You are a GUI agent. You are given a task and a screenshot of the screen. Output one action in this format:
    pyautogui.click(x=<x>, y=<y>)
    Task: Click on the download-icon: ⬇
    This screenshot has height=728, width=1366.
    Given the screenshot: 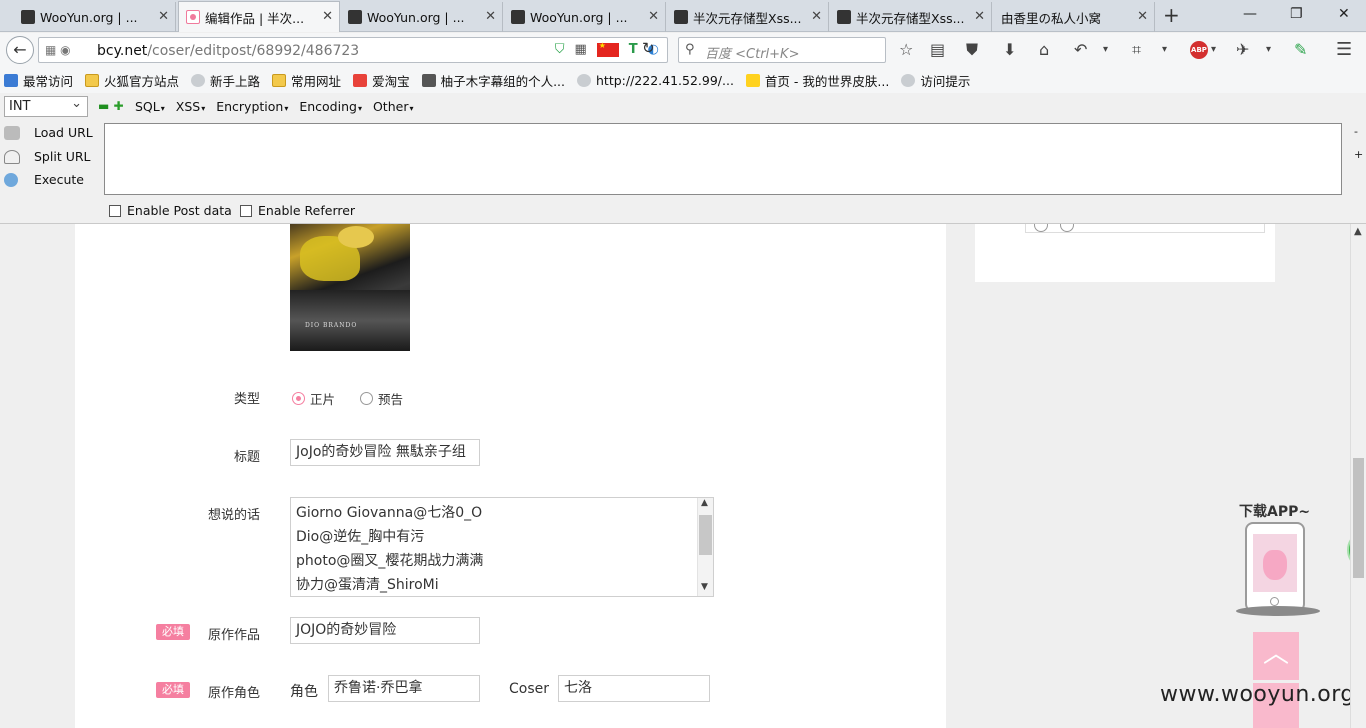 What is the action you would take?
    pyautogui.click(x=1009, y=50)
    